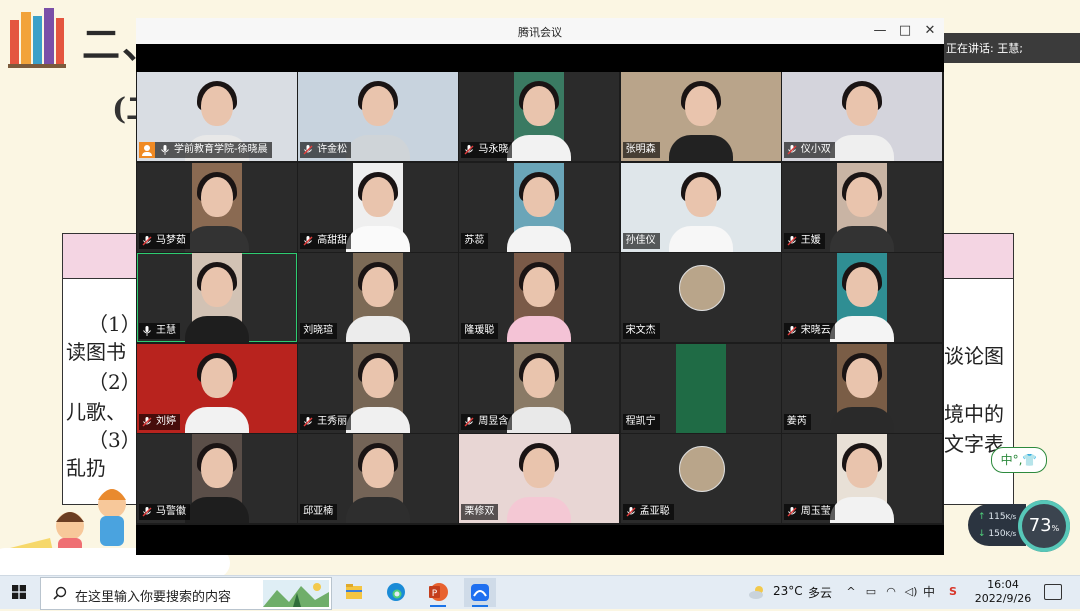 This screenshot has width=1080, height=611. What do you see at coordinates (974, 414) in the screenshot?
I see `slide-text-line: 境中的` at bounding box center [974, 414].